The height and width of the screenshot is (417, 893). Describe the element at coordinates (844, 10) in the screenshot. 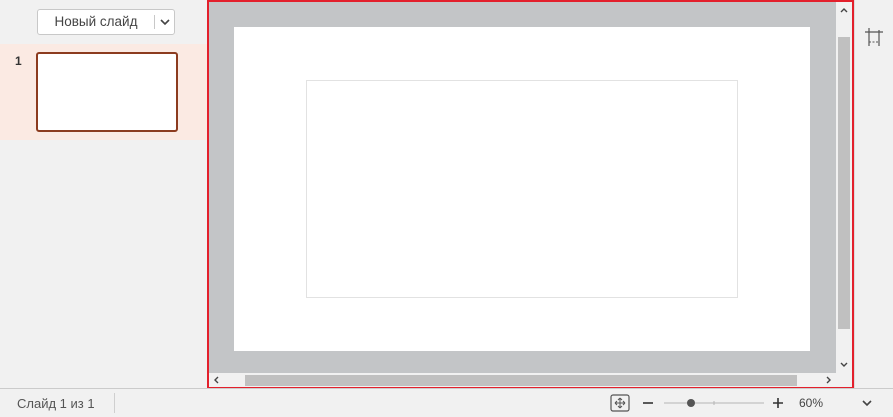

I see `scroll-up-icon` at that location.